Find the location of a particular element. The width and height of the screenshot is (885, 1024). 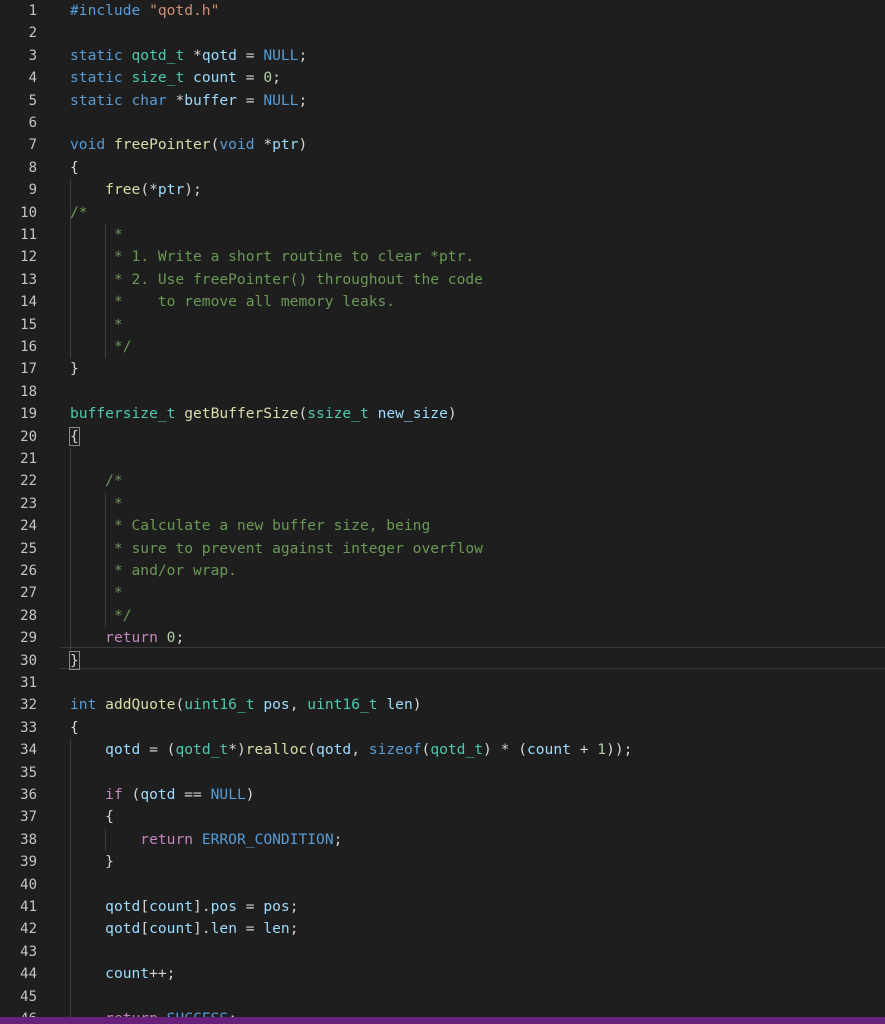

code-line: 44 count++; is located at coordinates (442, 974).